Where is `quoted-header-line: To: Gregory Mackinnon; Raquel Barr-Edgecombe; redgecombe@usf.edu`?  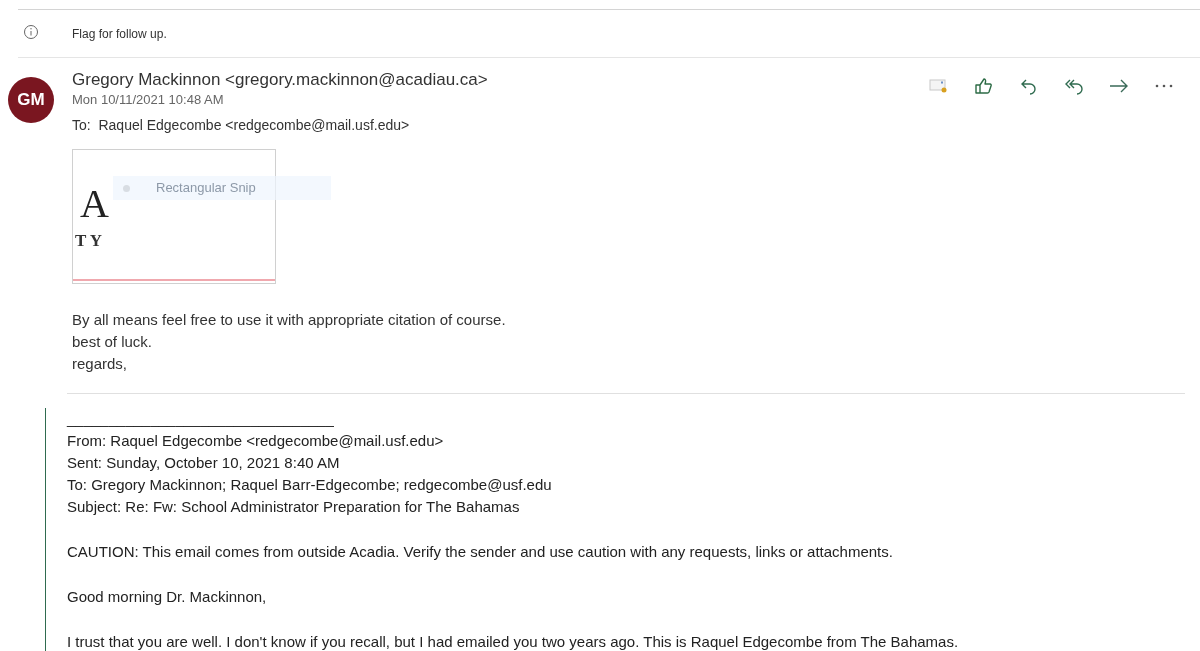 quoted-header-line: To: Gregory Mackinnon; Raquel Barr-Edgecombe; redgecombe@usf.edu is located at coordinates (310, 485).